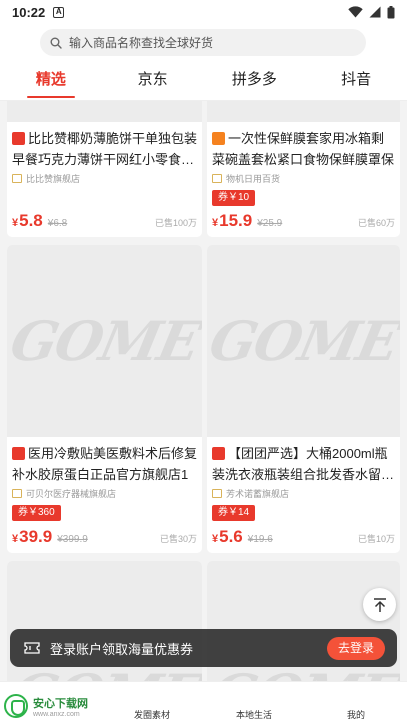 The image size is (407, 723). Describe the element at coordinates (29, 12) in the screenshot. I see `status-time: 10:22` at that location.